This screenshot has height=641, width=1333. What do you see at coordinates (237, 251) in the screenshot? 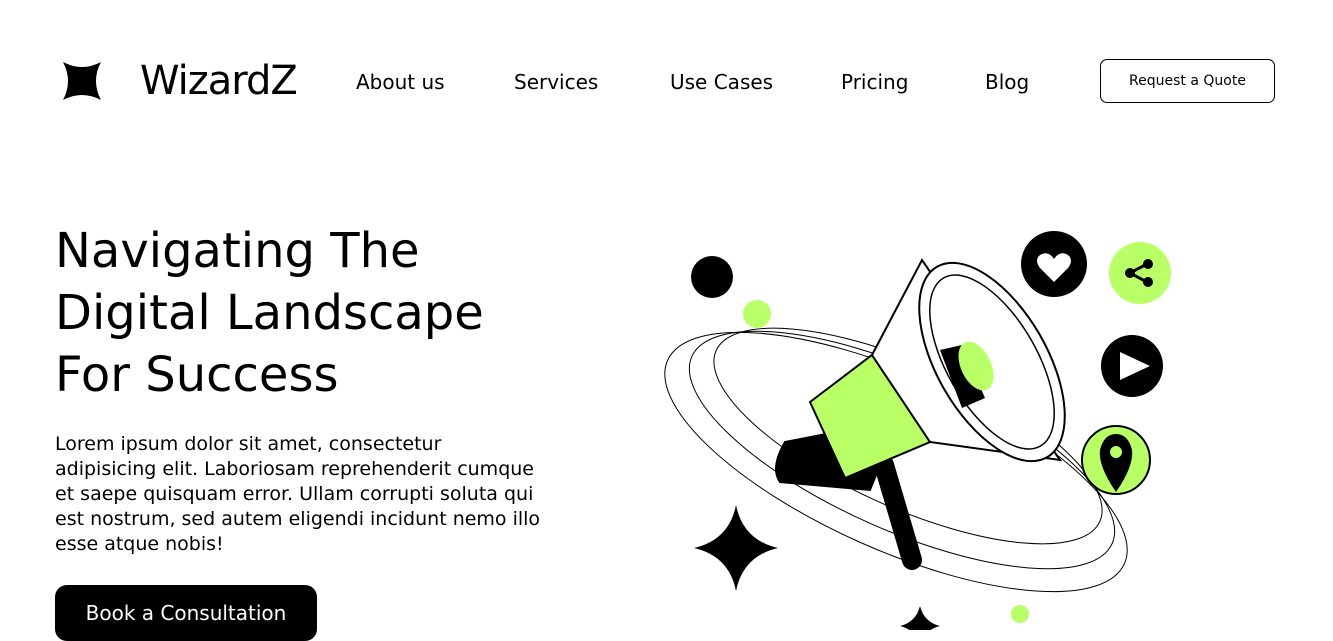
I see `hero-title-line: Navigating The` at bounding box center [237, 251].